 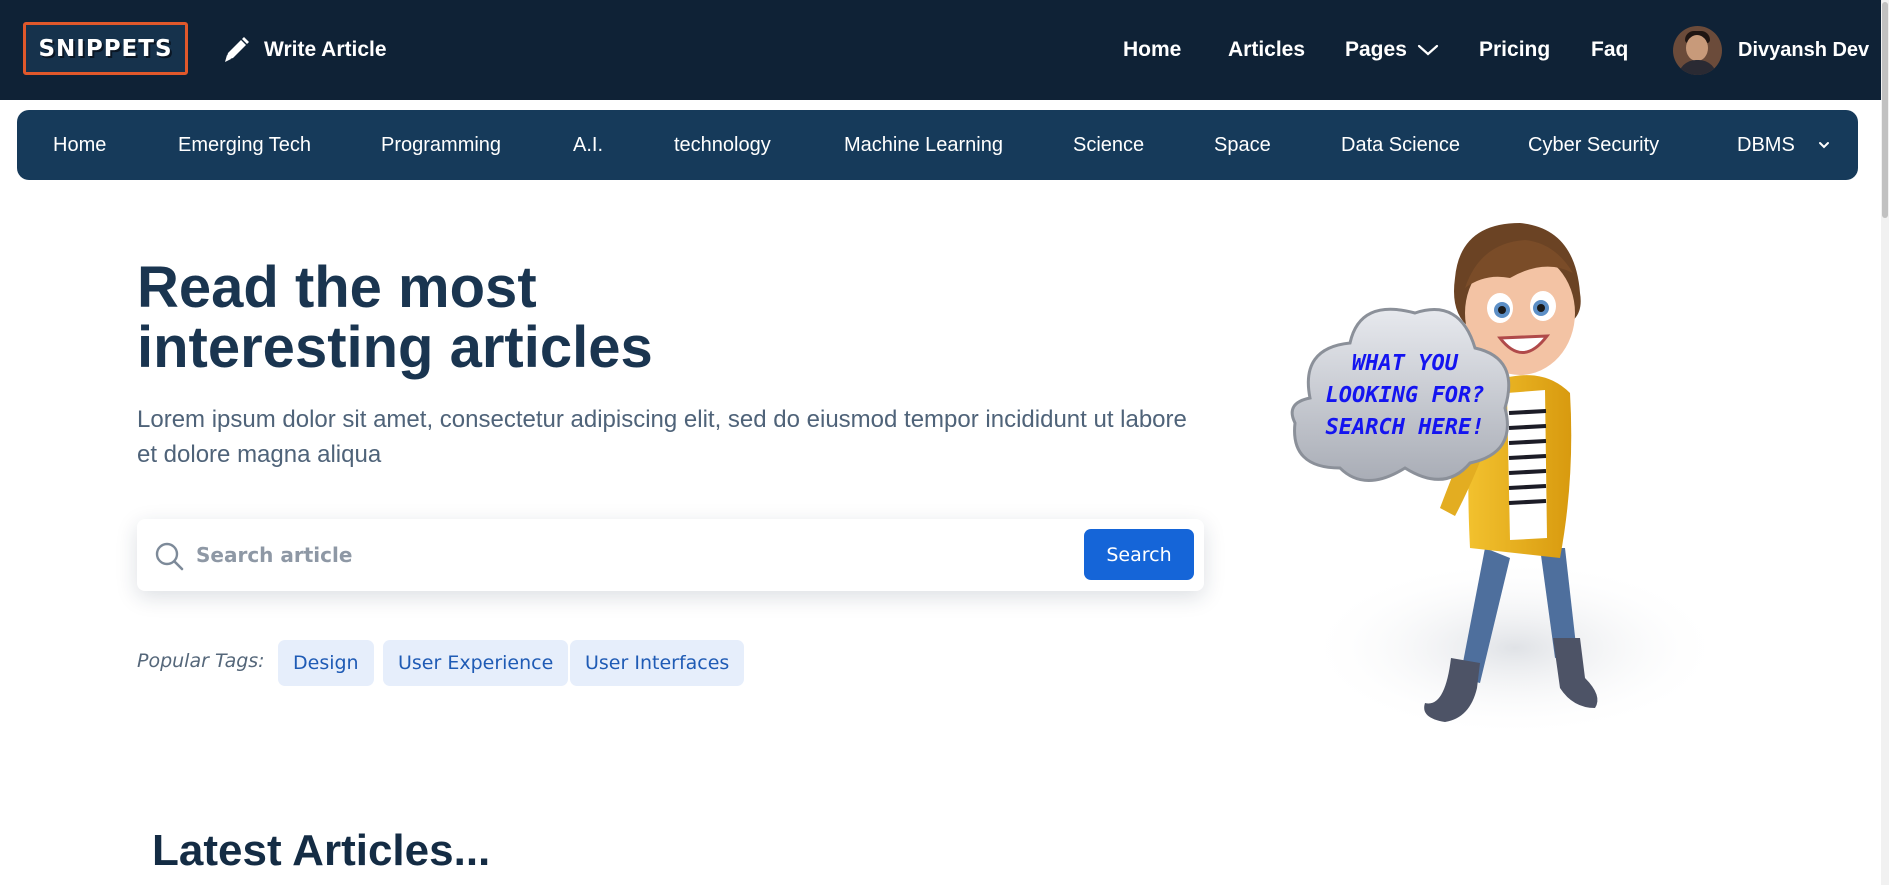 I want to click on category-label: Space, so click(x=1242, y=144).